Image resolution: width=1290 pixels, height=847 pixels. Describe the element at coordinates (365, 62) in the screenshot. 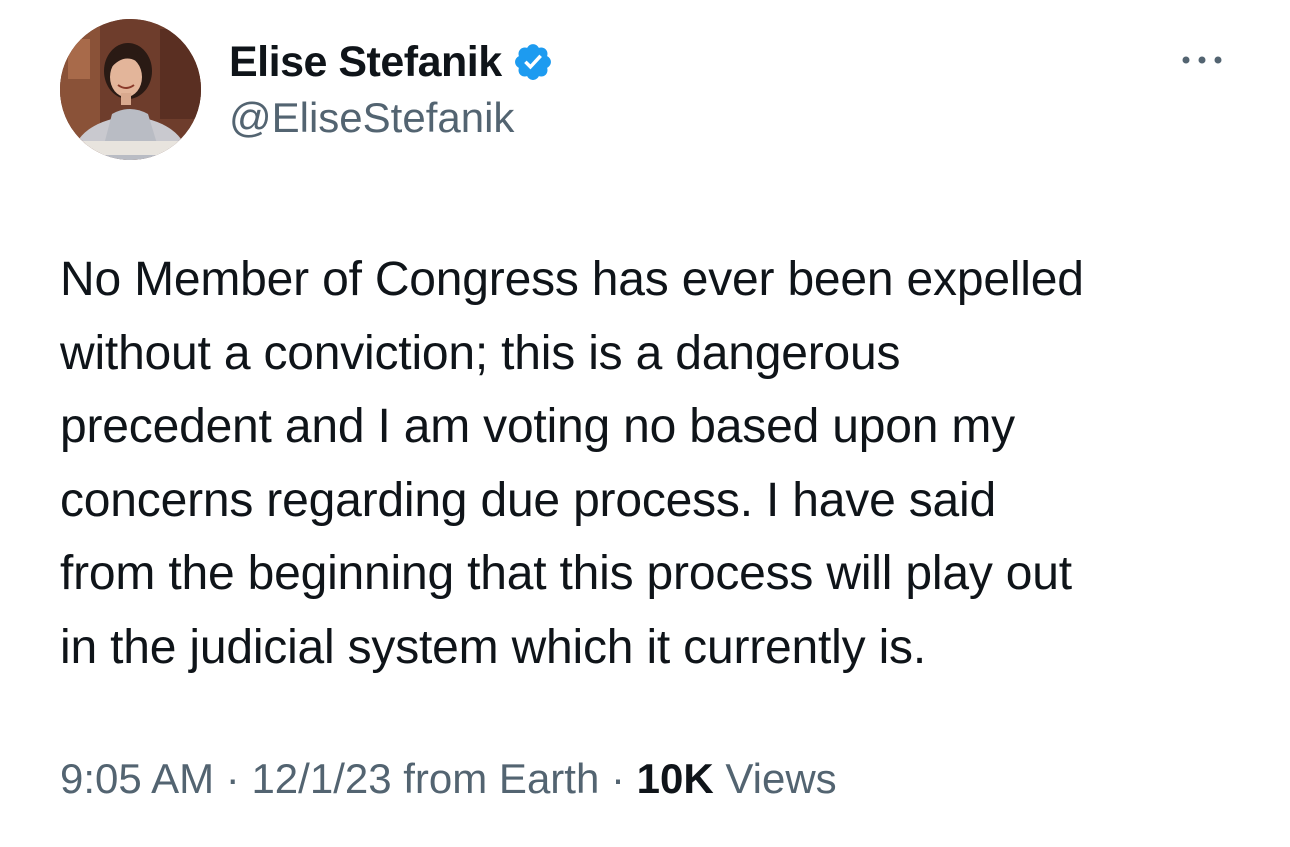

I see `display-name: Elise Stefanik` at that location.